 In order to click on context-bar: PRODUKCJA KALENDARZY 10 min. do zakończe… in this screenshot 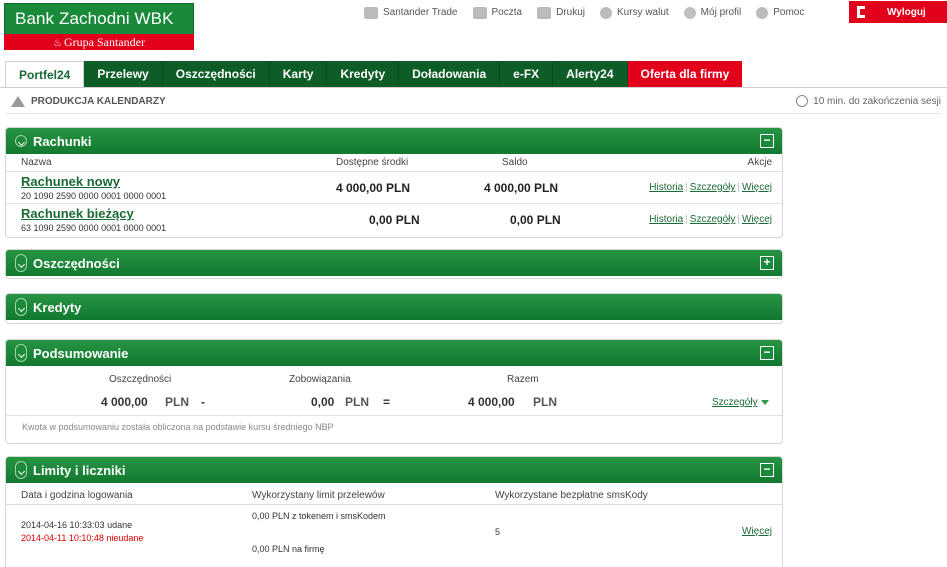, I will do `click(476, 101)`.